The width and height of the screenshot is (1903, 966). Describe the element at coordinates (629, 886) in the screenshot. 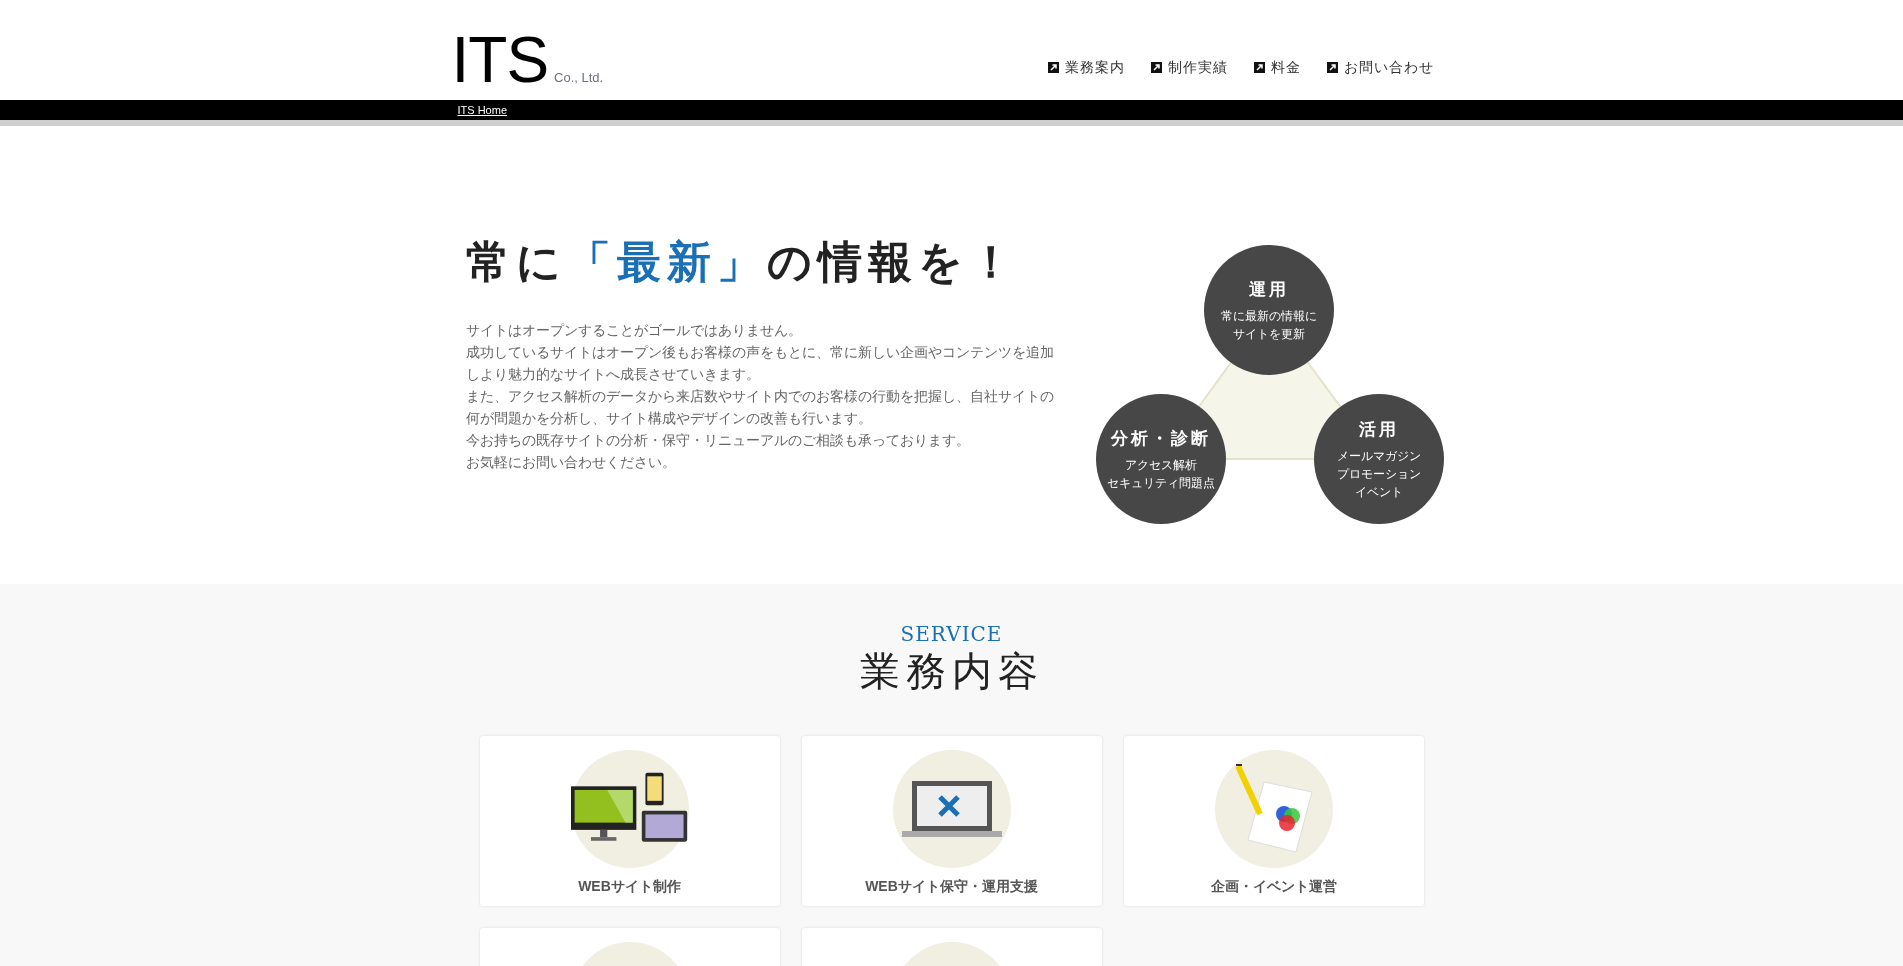

I see `card-label: WEBサイト制作` at that location.